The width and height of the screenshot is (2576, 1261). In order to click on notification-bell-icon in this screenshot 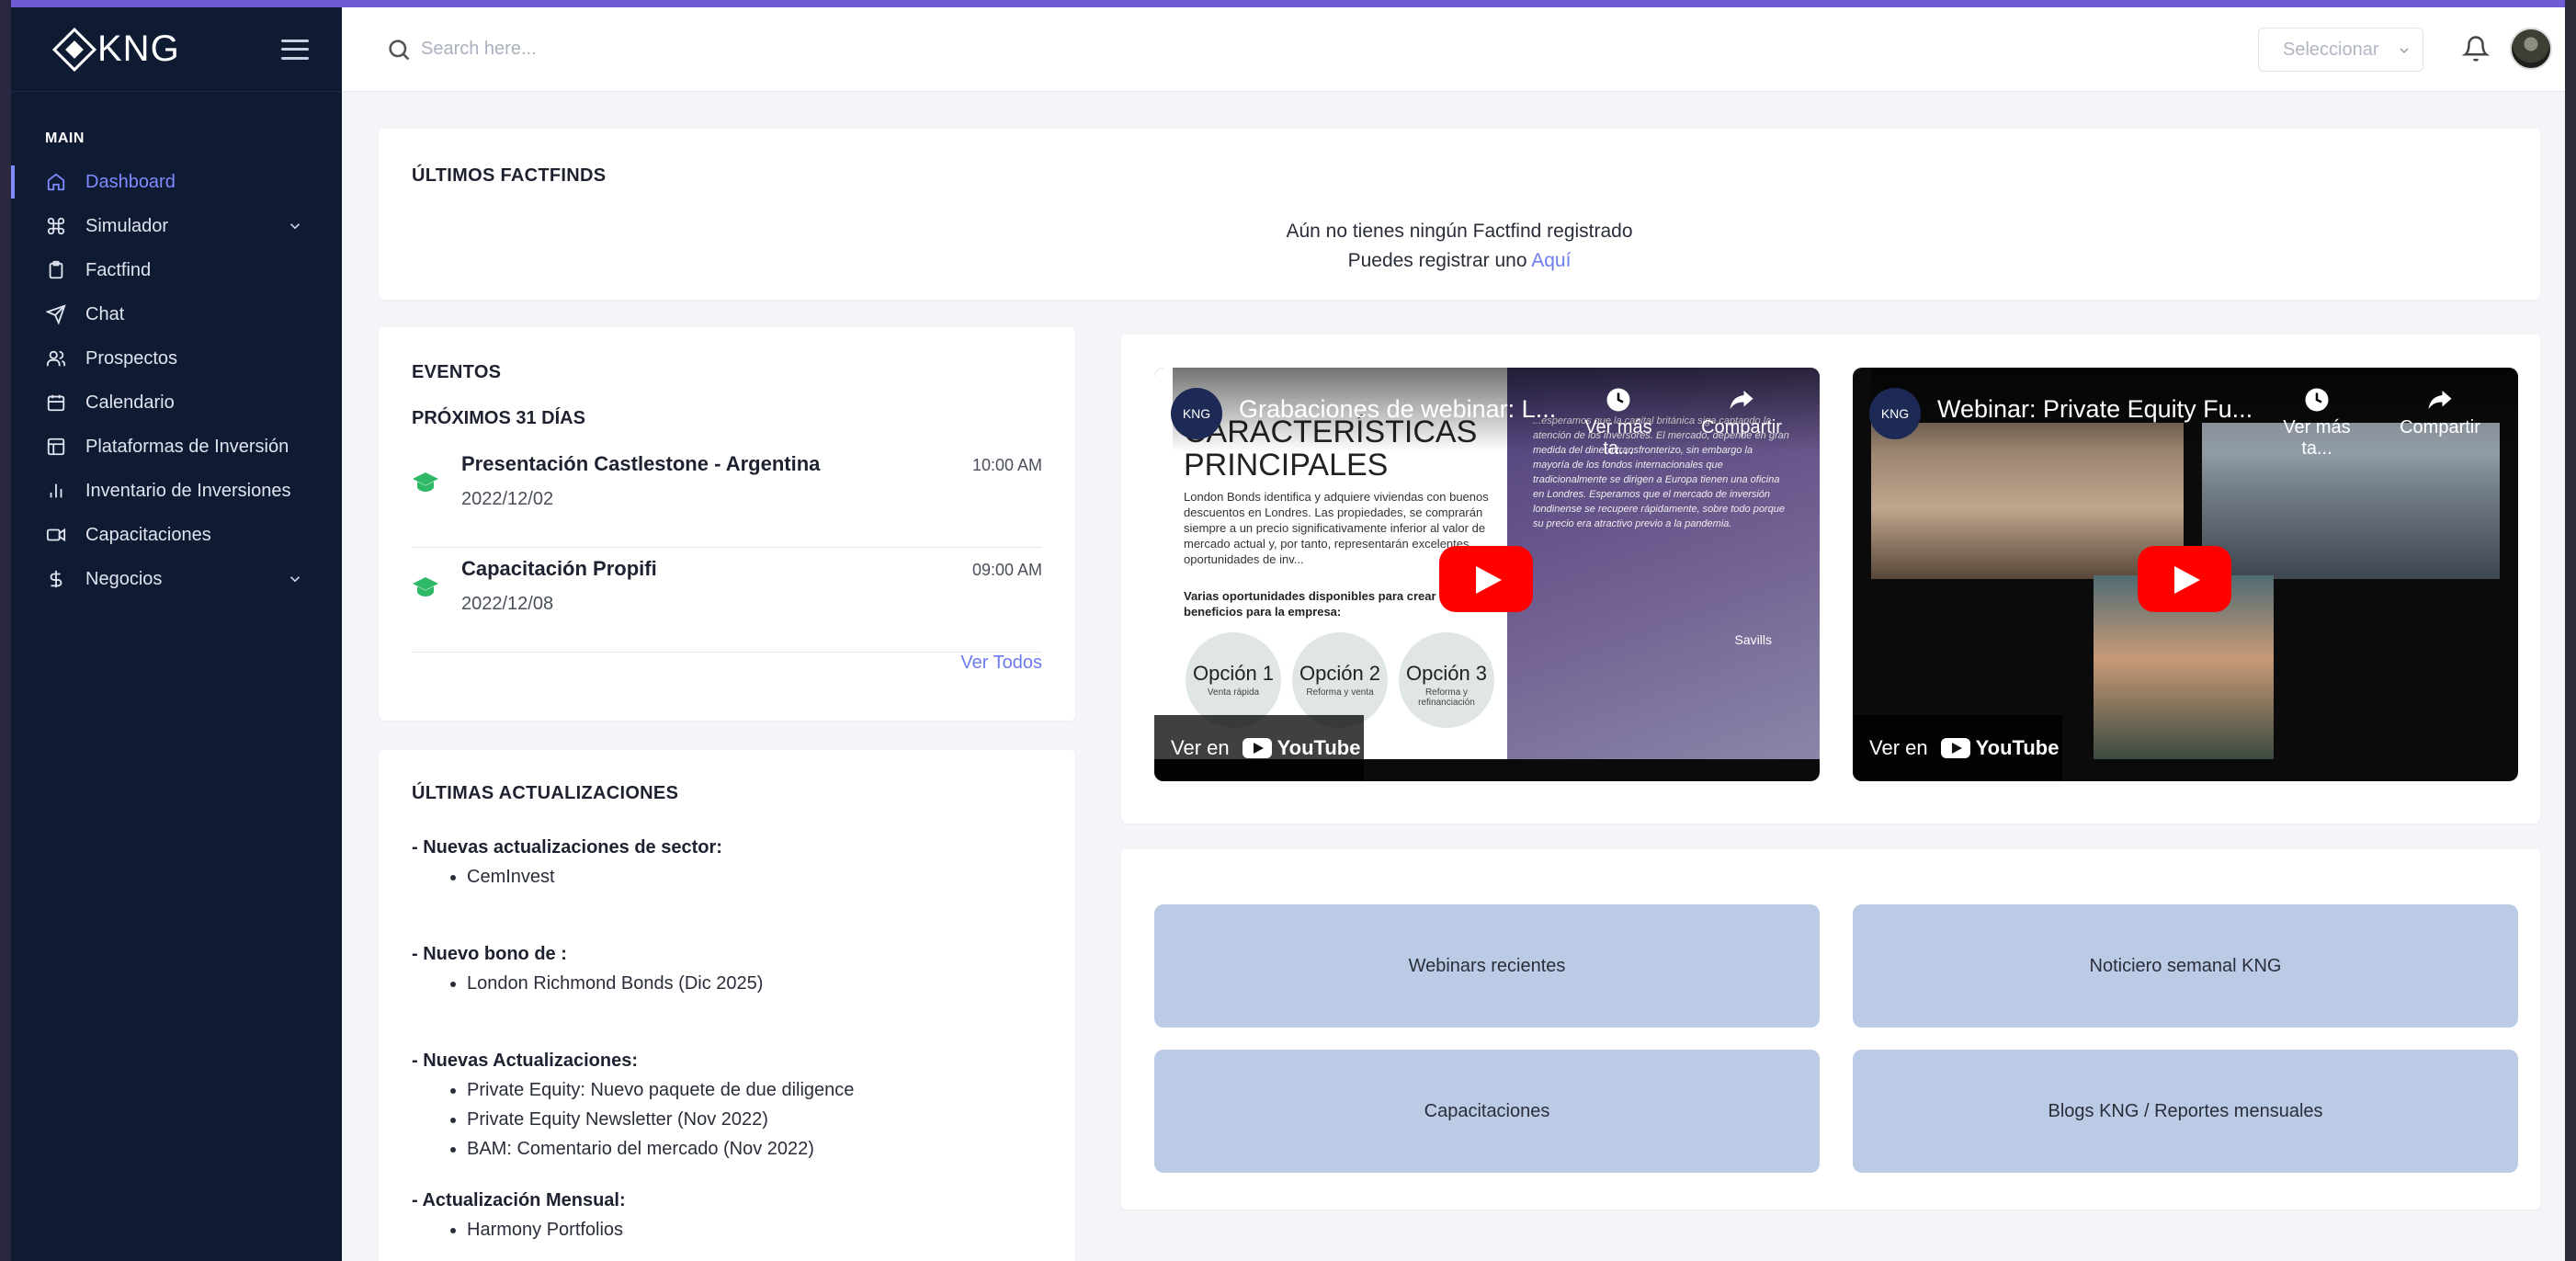, I will do `click(2476, 48)`.